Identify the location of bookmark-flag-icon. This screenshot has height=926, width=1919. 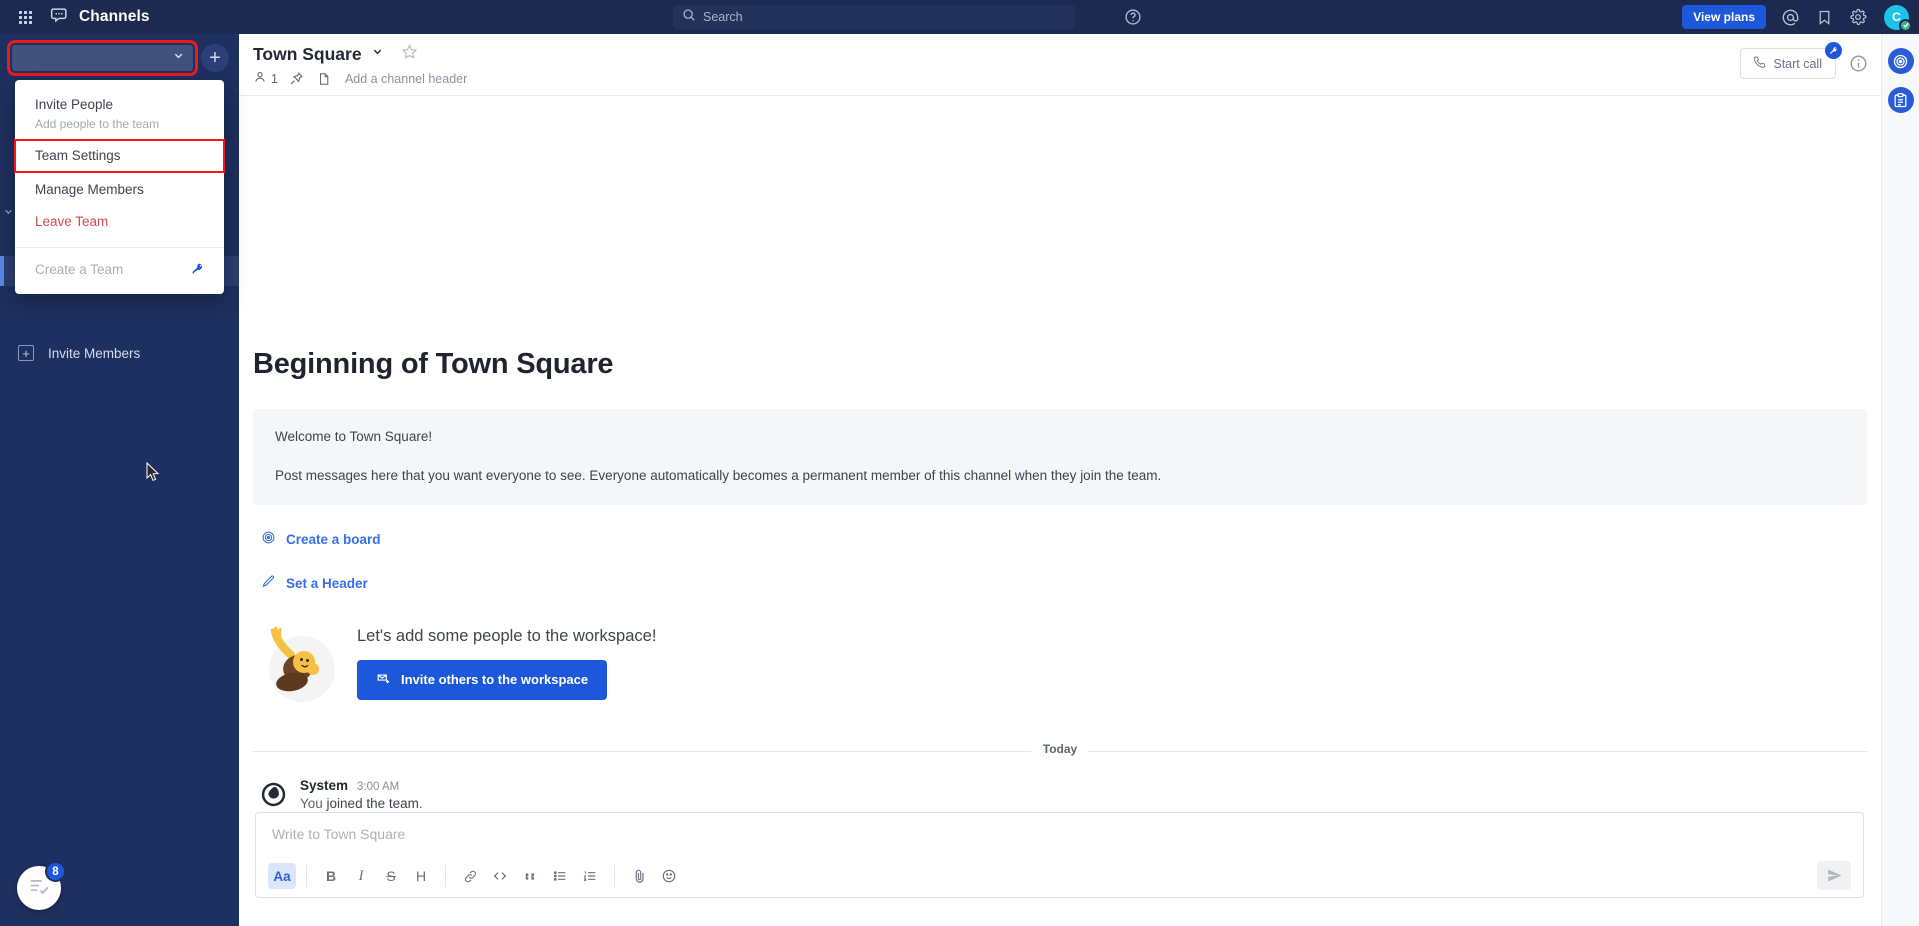
(1824, 17).